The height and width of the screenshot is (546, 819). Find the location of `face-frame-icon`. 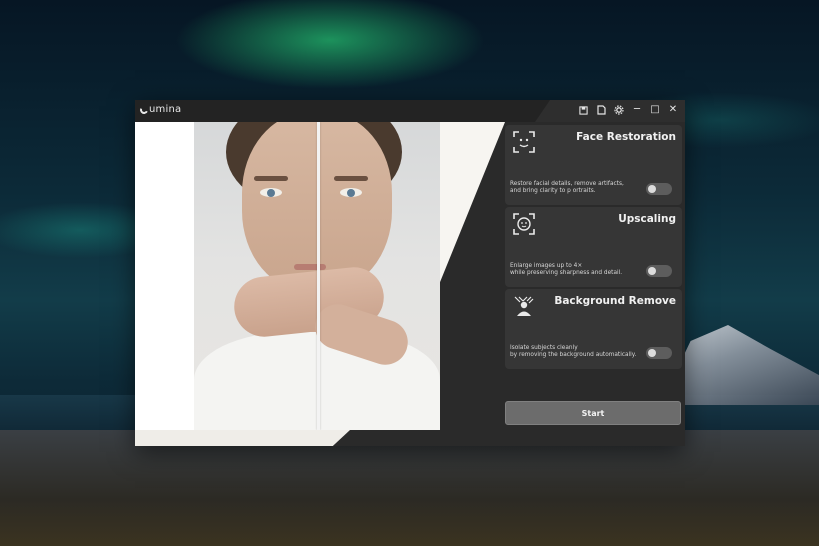

face-frame-icon is located at coordinates (524, 224).